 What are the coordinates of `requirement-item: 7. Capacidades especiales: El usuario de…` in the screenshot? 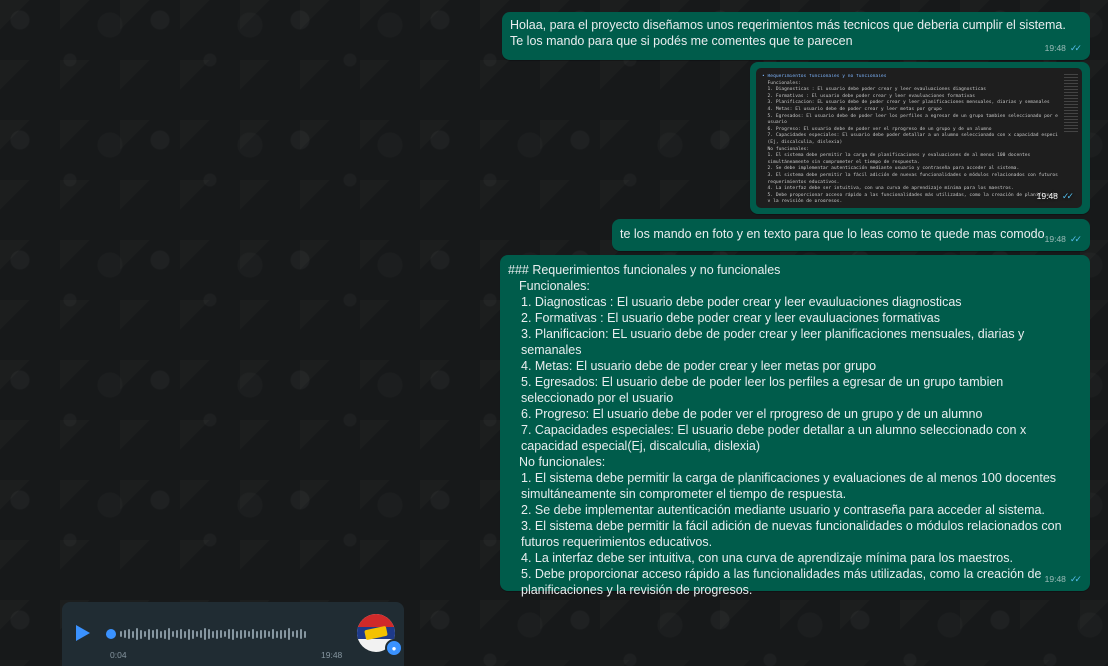 It's located at (774, 438).